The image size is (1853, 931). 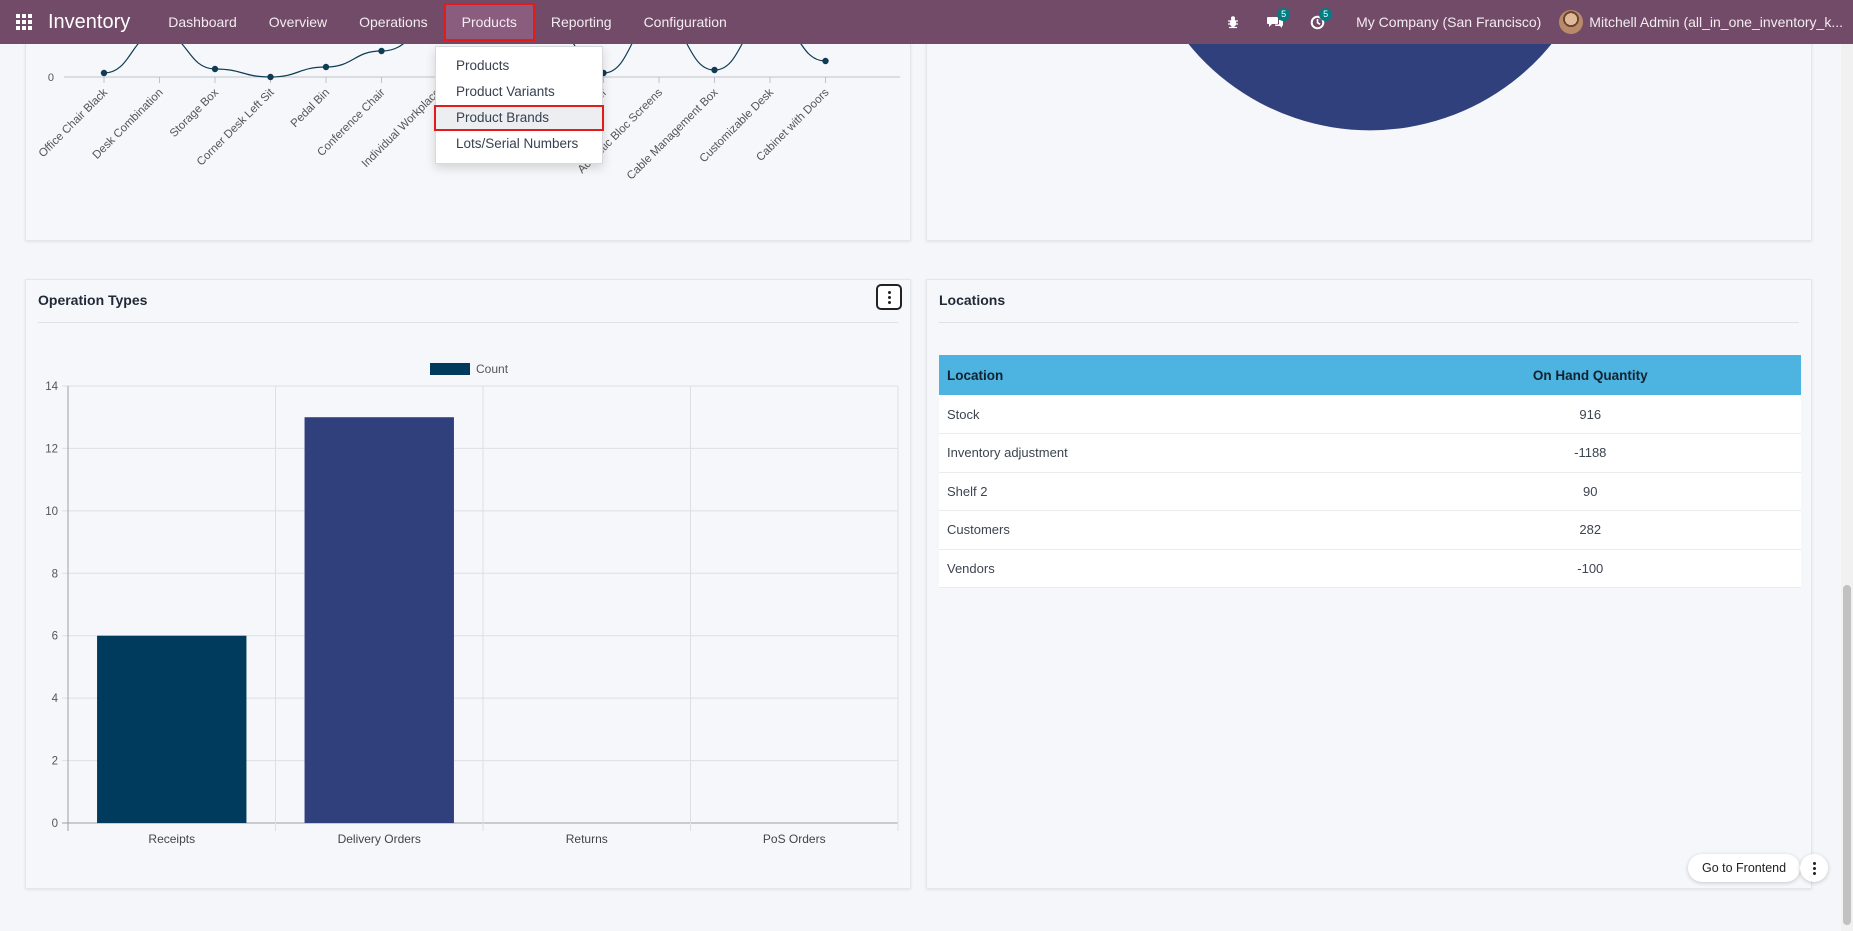 I want to click on table-row: Stock 916, so click(x=1370, y=414).